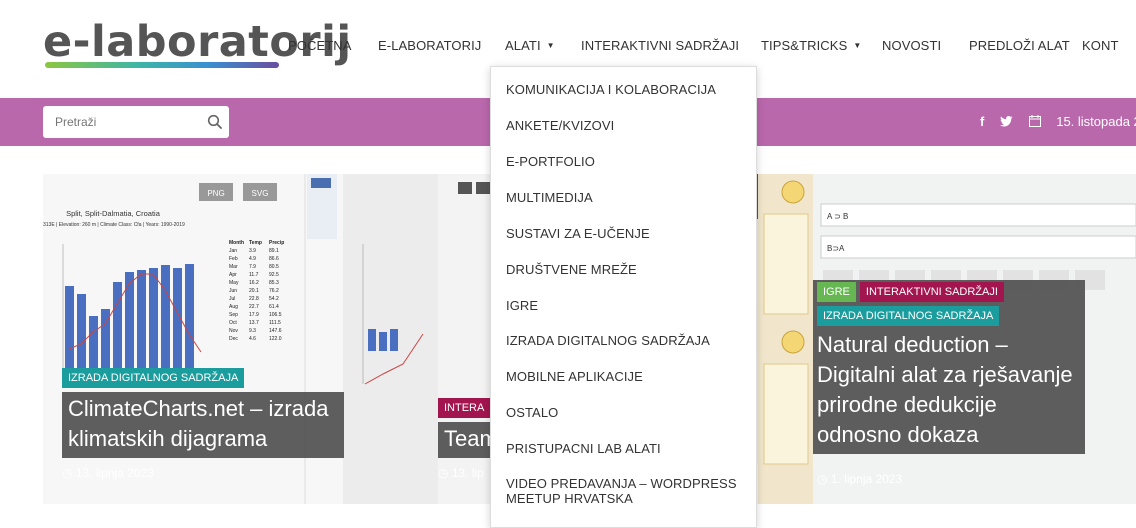  I want to click on table-cell: 7.9, so click(252, 267).